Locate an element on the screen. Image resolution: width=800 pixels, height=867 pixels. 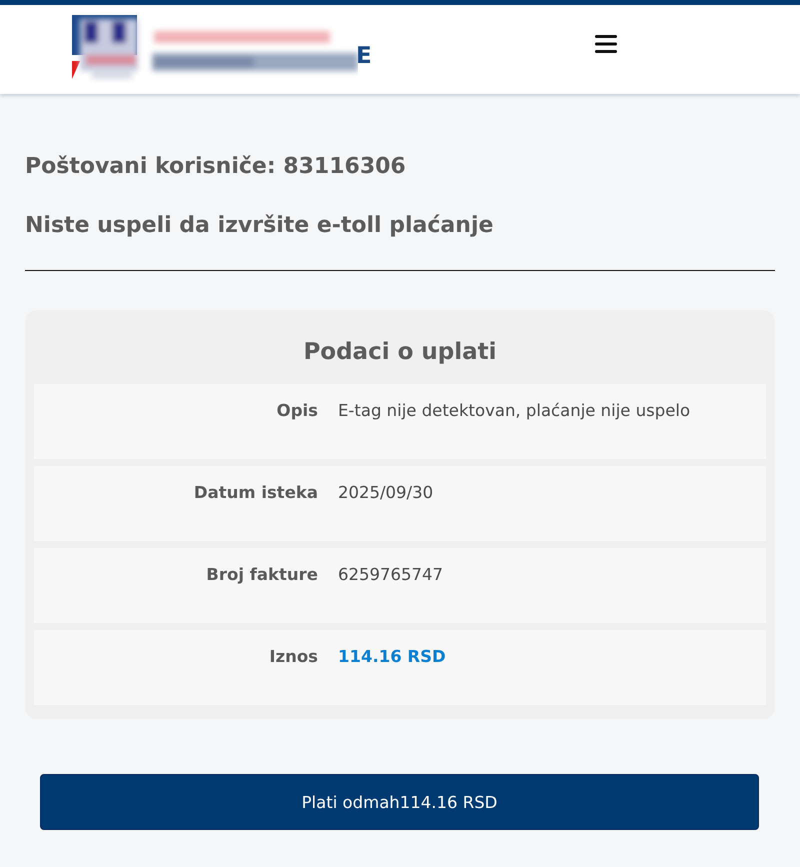
detail-label: Broj fakture is located at coordinates (262, 575).